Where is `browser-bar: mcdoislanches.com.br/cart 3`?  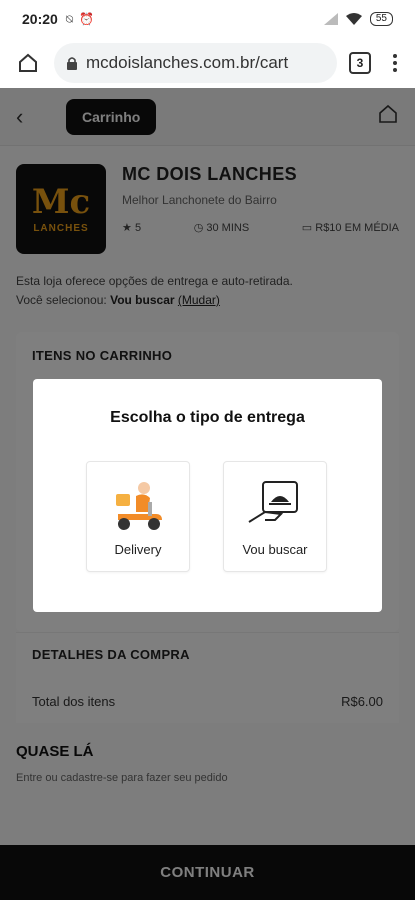 browser-bar: mcdoislanches.com.br/cart 3 is located at coordinates (207, 63).